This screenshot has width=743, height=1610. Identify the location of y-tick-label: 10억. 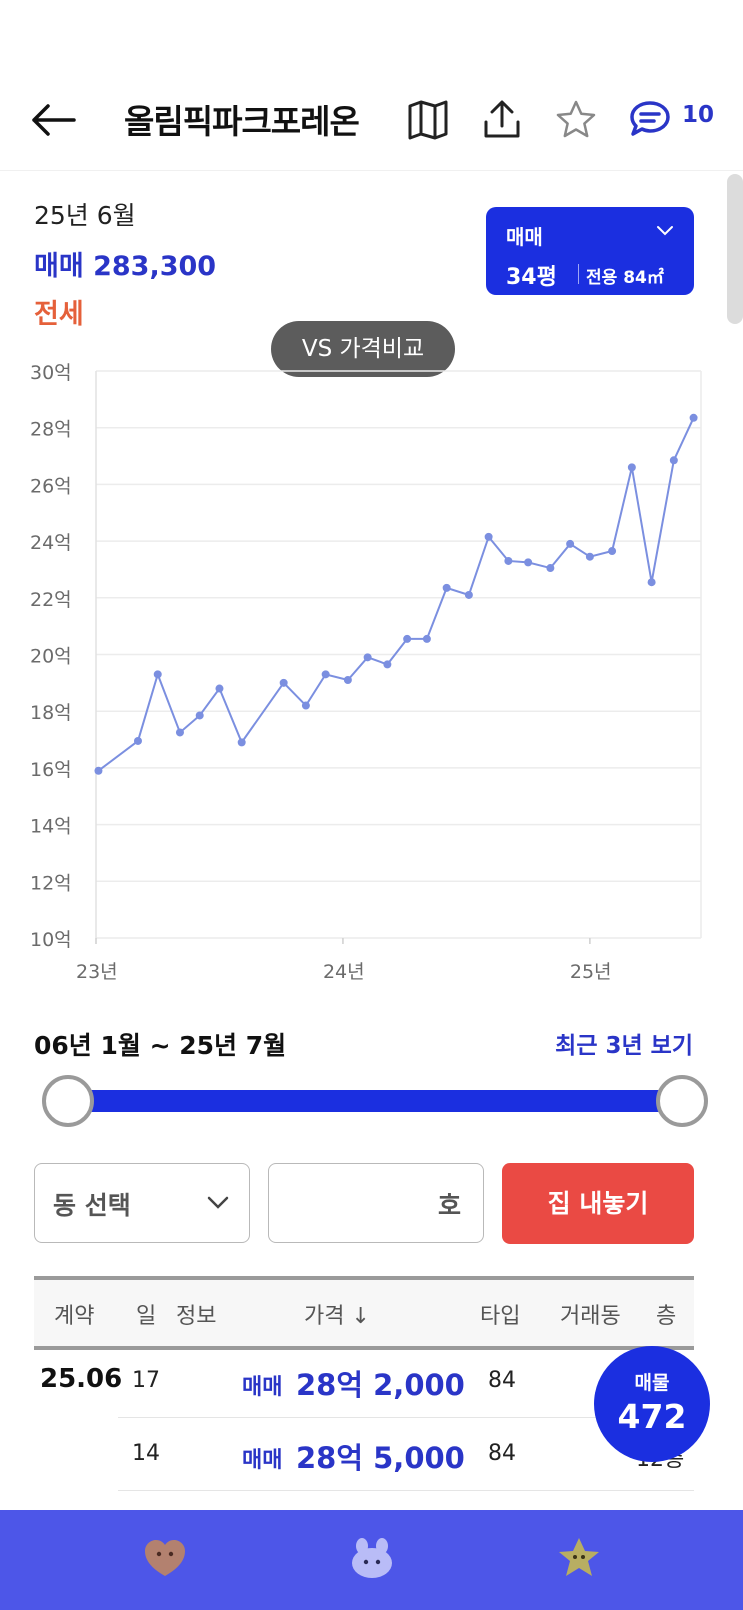
(51, 940).